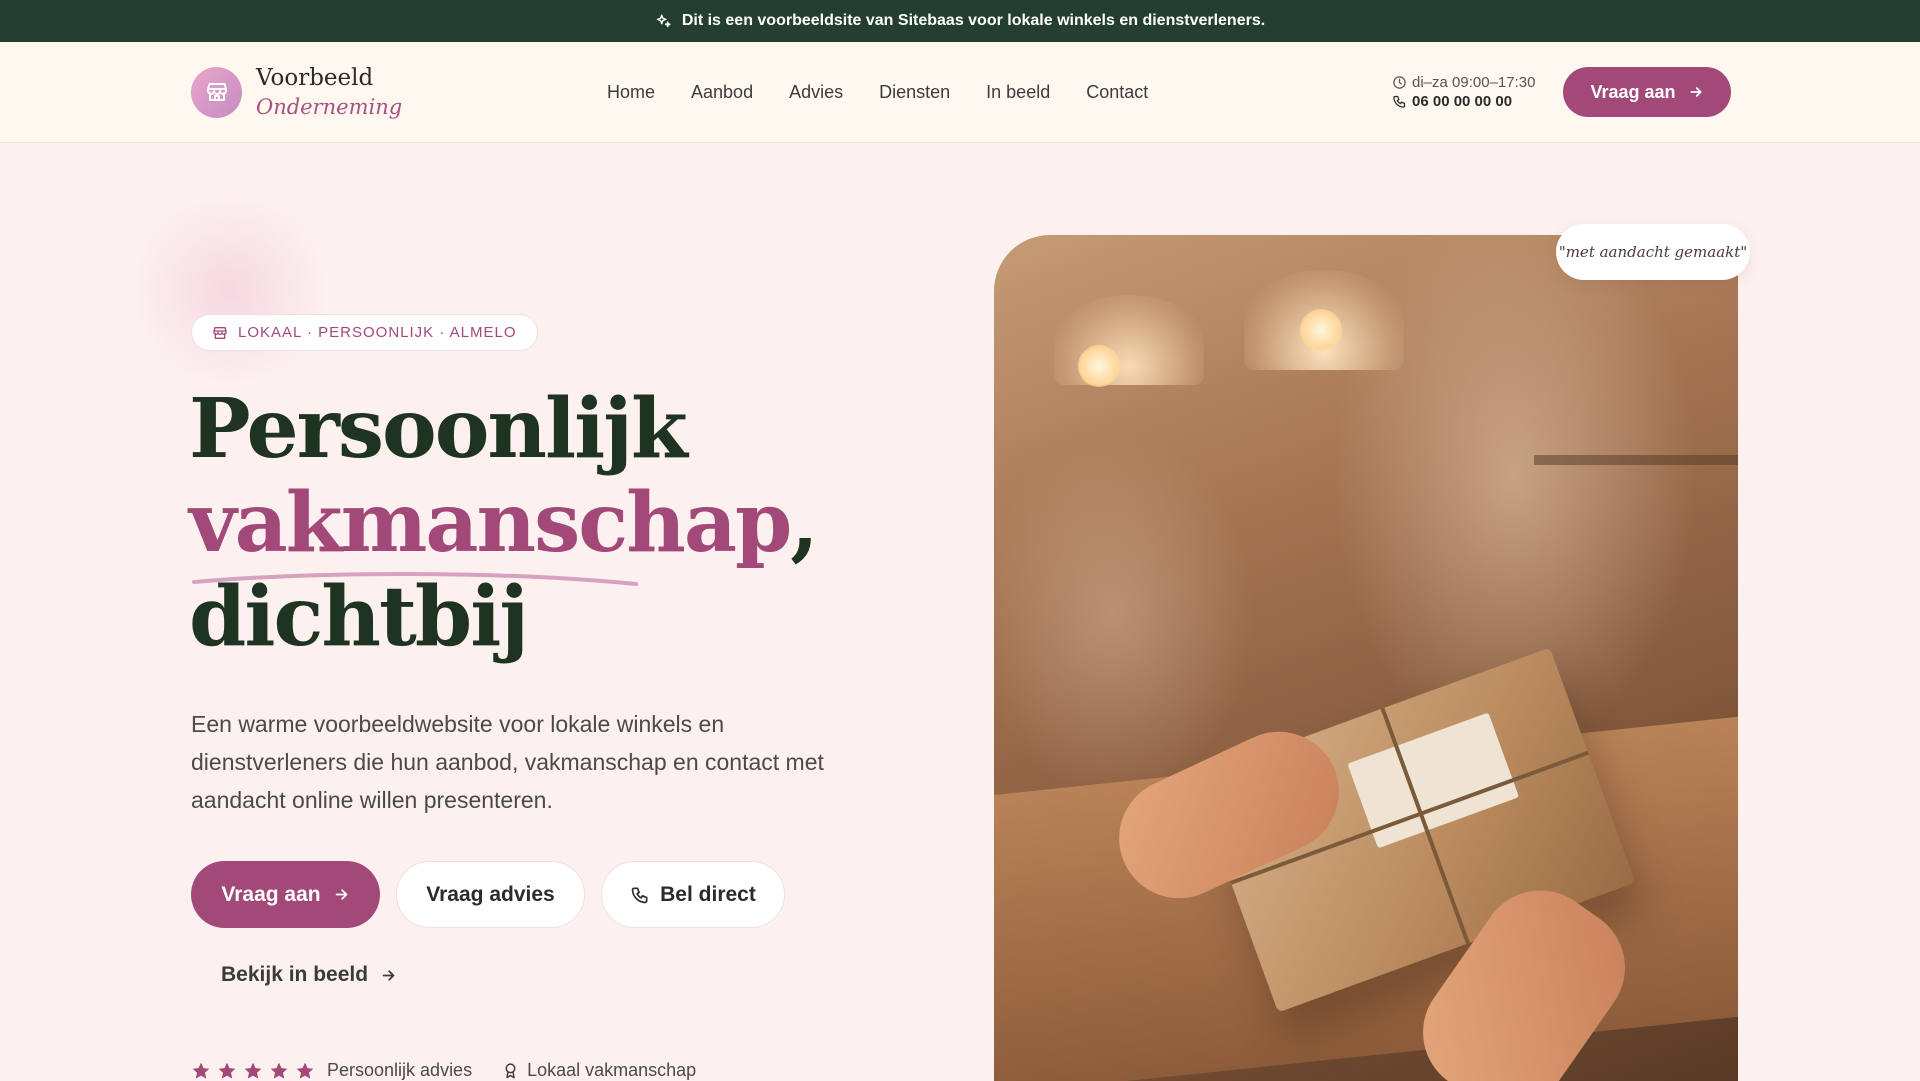 This screenshot has width=1920, height=1081. I want to click on trust-row: Persoonlijk advies Lokaal vakmanschap, so click(443, 1070).